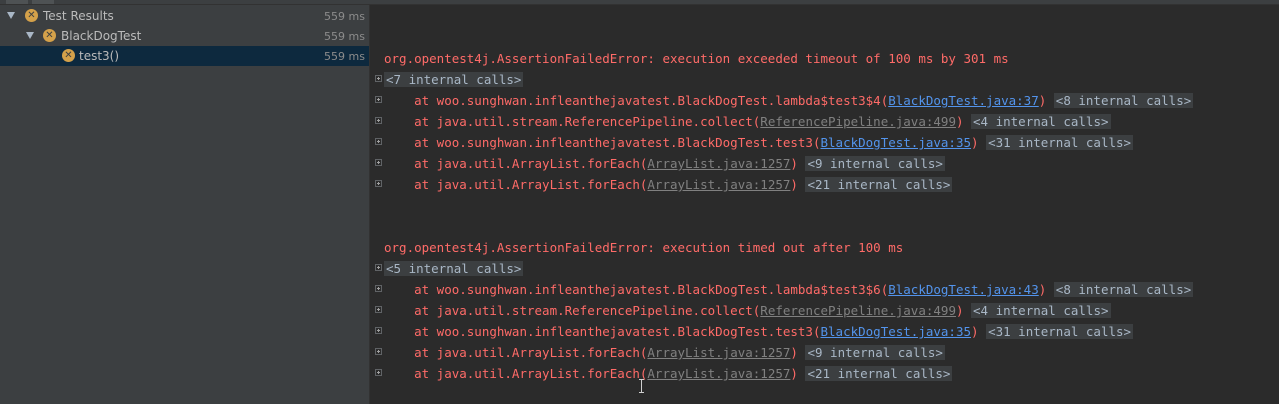  What do you see at coordinates (99, 56) in the screenshot?
I see `tree-item-label: test3()` at bounding box center [99, 56].